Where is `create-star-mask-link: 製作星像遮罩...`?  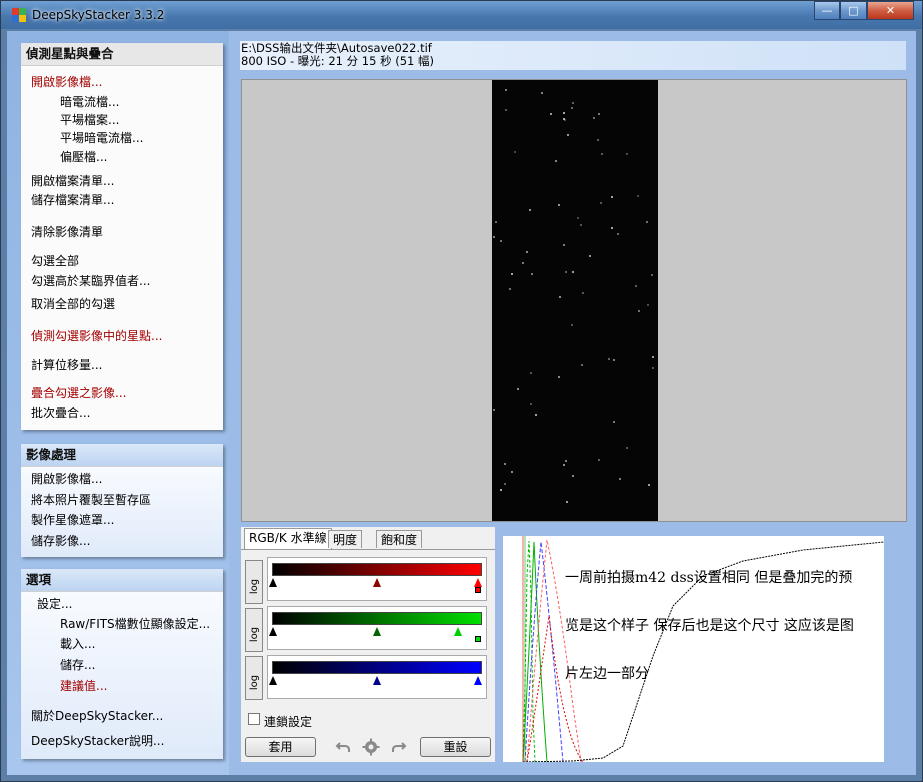
create-star-mask-link: 製作星像遮罩... is located at coordinates (72, 519).